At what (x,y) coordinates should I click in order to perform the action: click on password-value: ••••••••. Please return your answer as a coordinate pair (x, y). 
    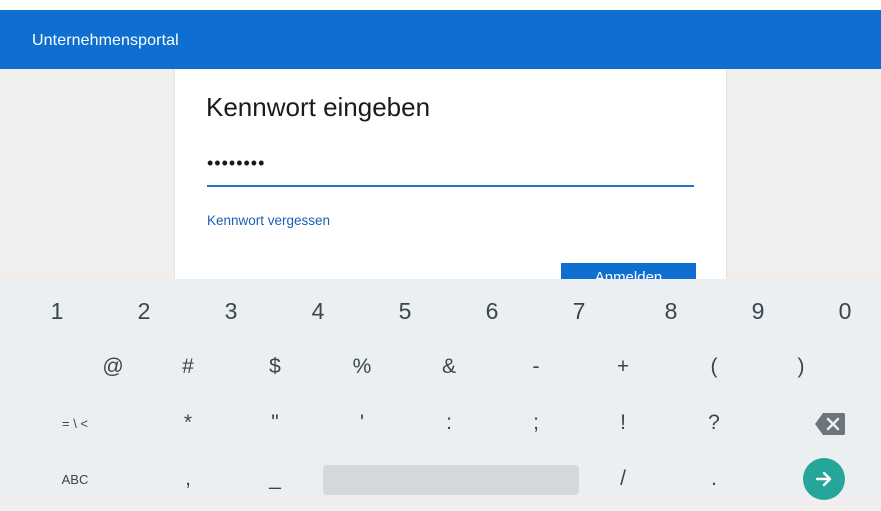
    Looking at the image, I should click on (236, 163).